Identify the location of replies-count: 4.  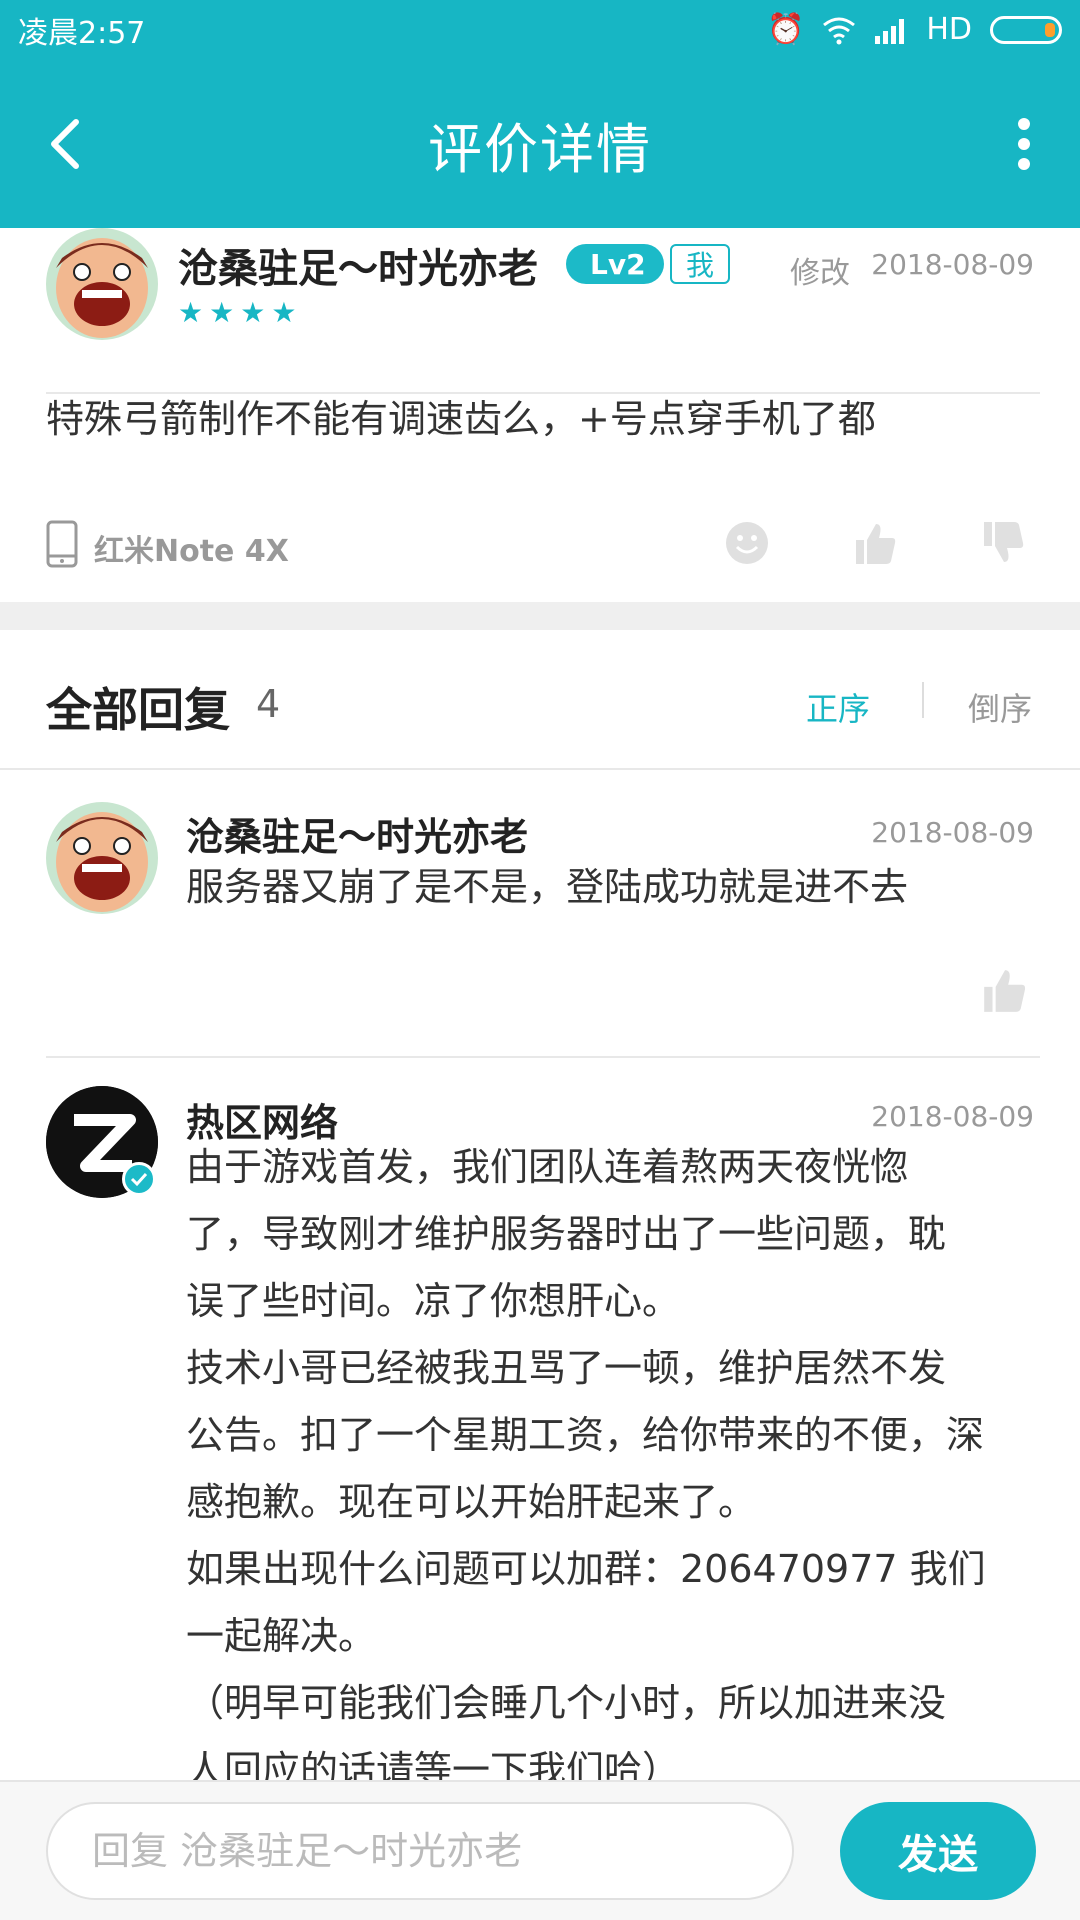
(268, 704).